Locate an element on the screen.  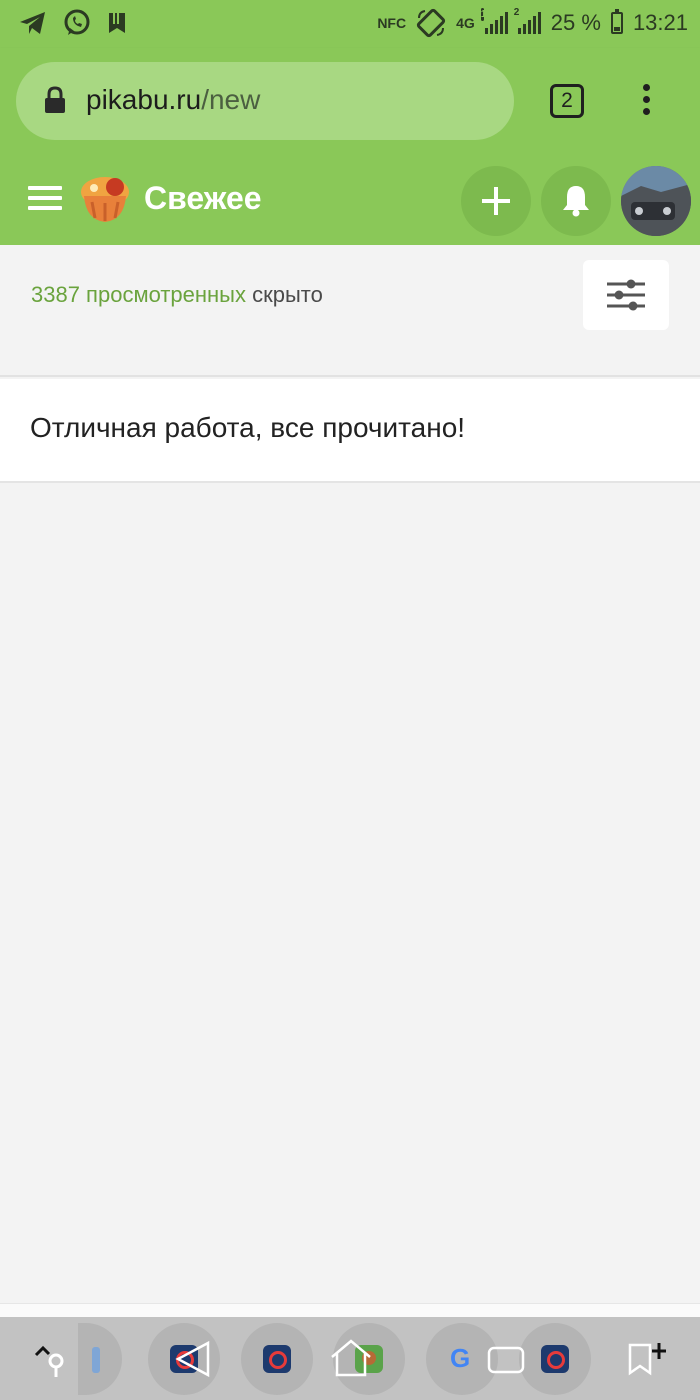
network-type: 4G is located at coordinates (465, 23).